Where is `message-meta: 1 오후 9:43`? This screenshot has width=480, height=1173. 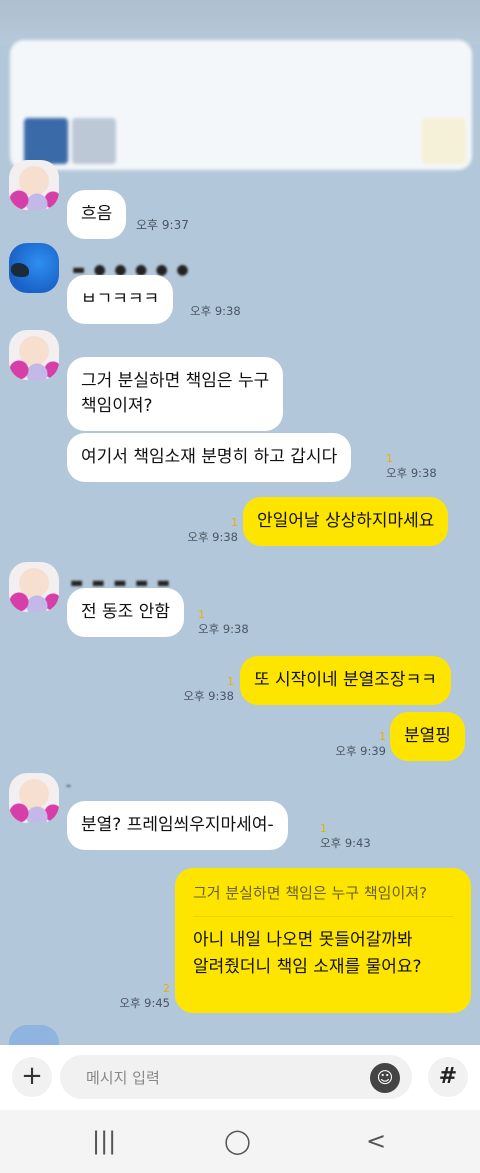 message-meta: 1 오후 9:43 is located at coordinates (345, 836).